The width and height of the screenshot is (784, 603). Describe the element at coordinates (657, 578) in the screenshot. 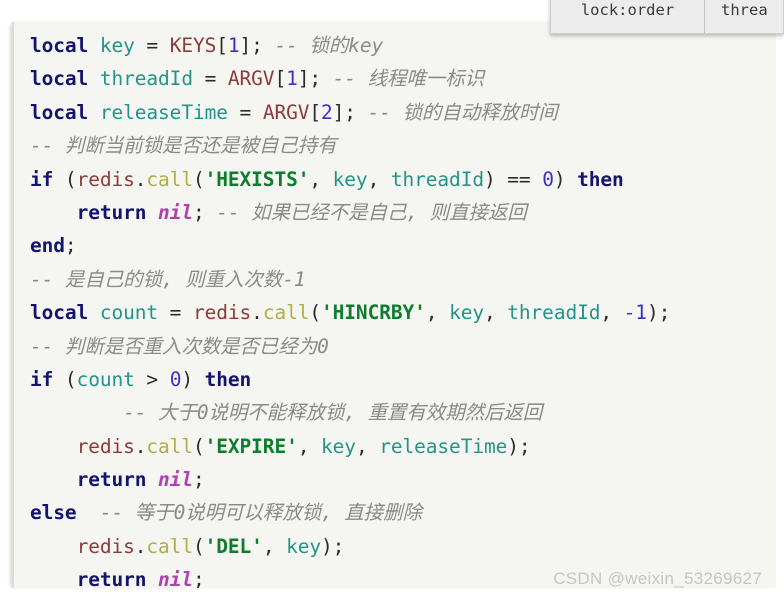

I see `watermark: CSDN @weixin_53269627` at that location.